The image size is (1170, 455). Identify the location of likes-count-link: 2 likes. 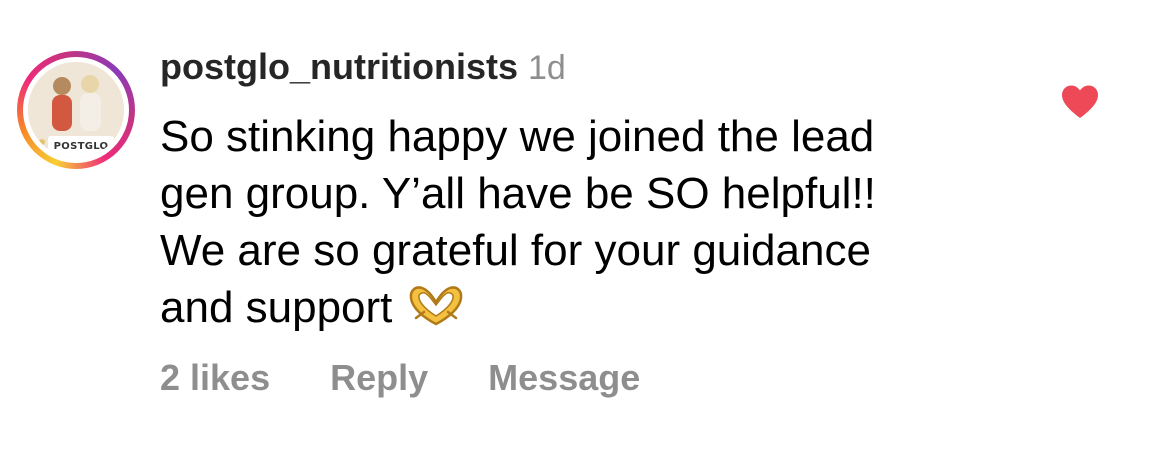
(215, 378).